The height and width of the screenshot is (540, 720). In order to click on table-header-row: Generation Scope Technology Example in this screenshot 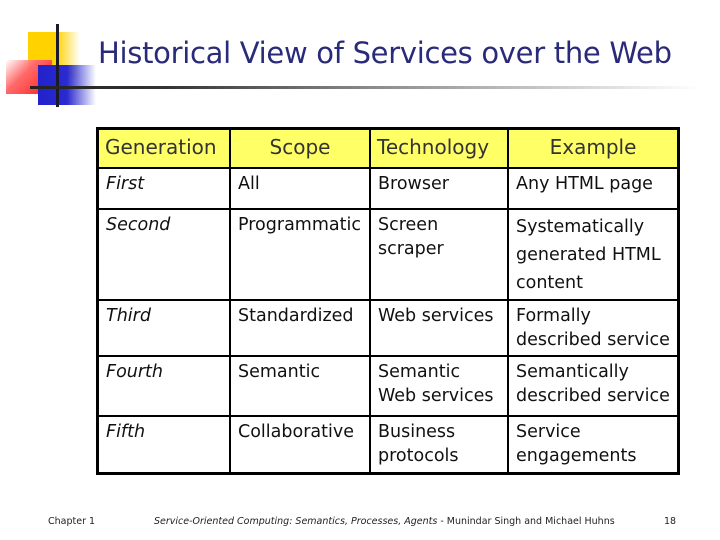, I will do `click(388, 148)`.